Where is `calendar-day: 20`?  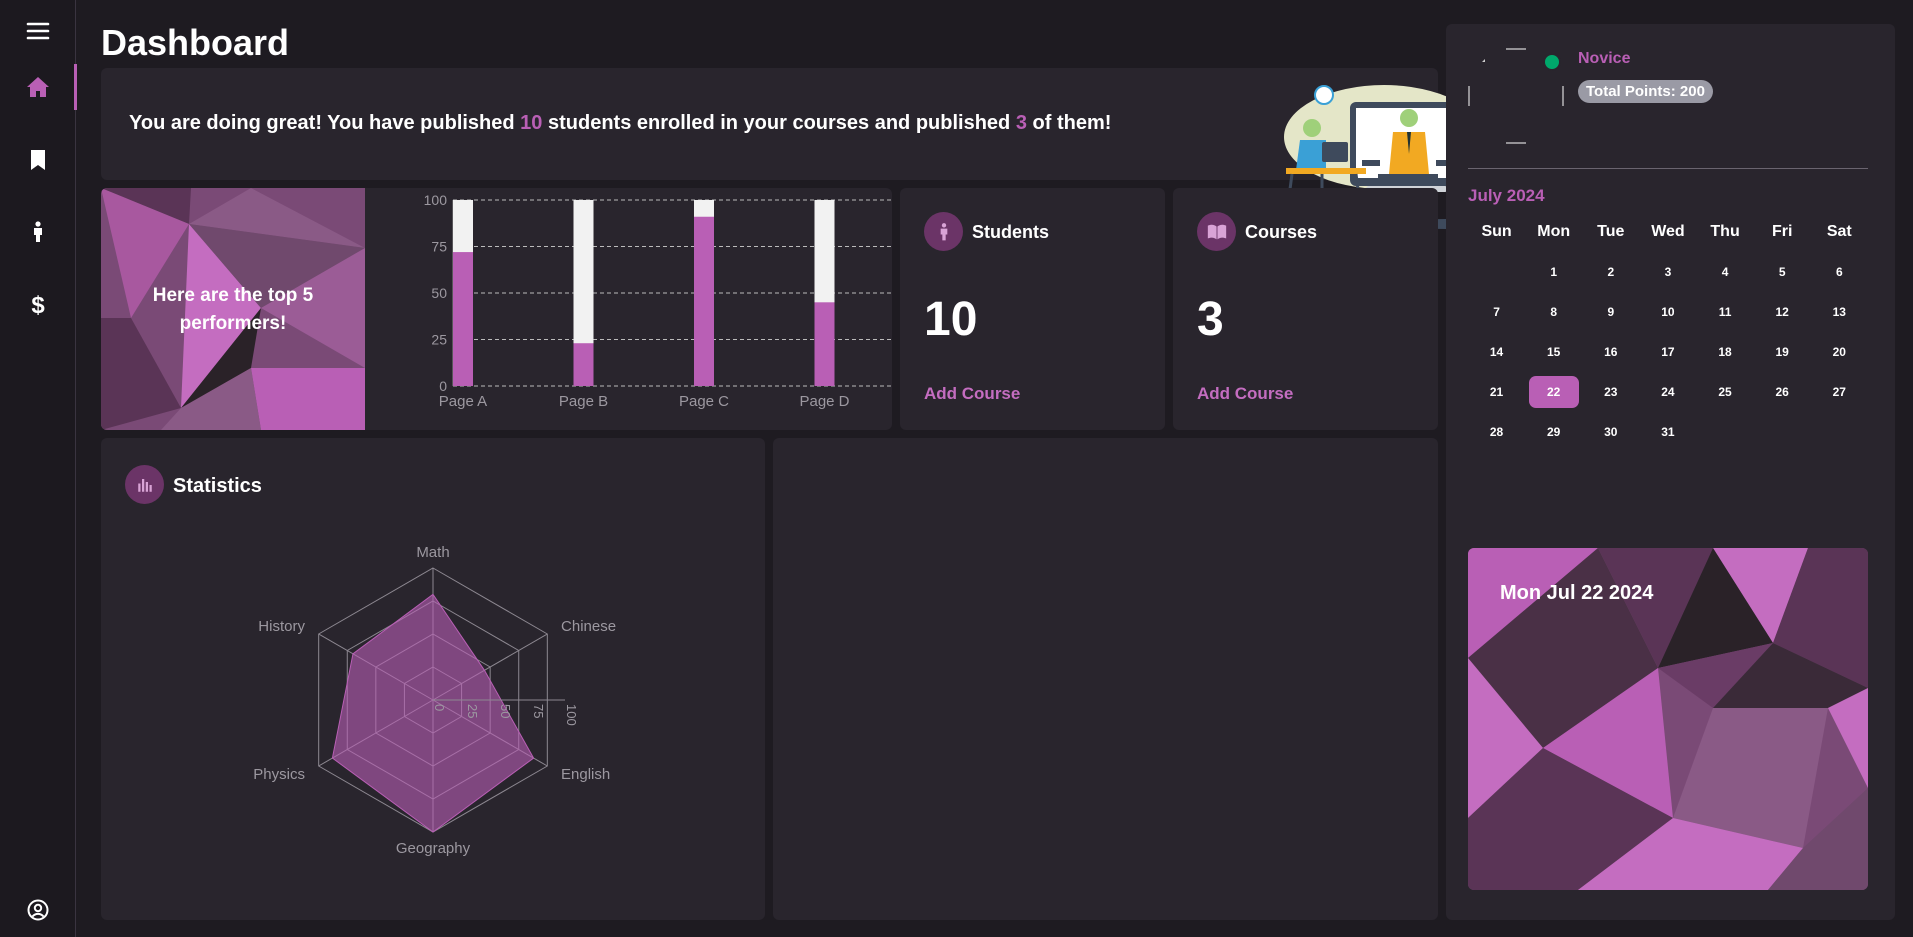 calendar-day: 20 is located at coordinates (1839, 352).